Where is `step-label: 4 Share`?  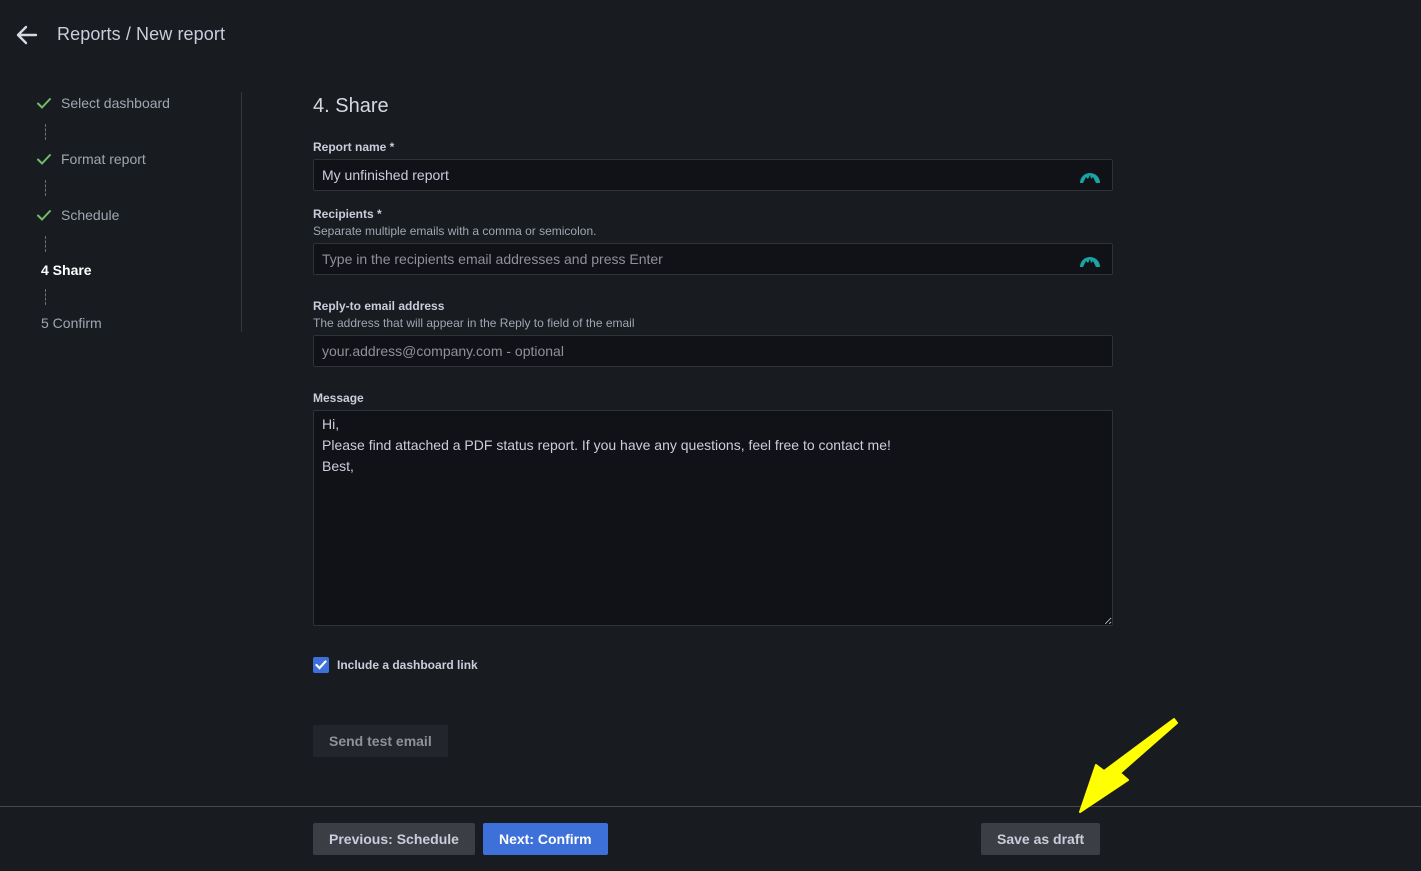 step-label: 4 Share is located at coordinates (66, 270).